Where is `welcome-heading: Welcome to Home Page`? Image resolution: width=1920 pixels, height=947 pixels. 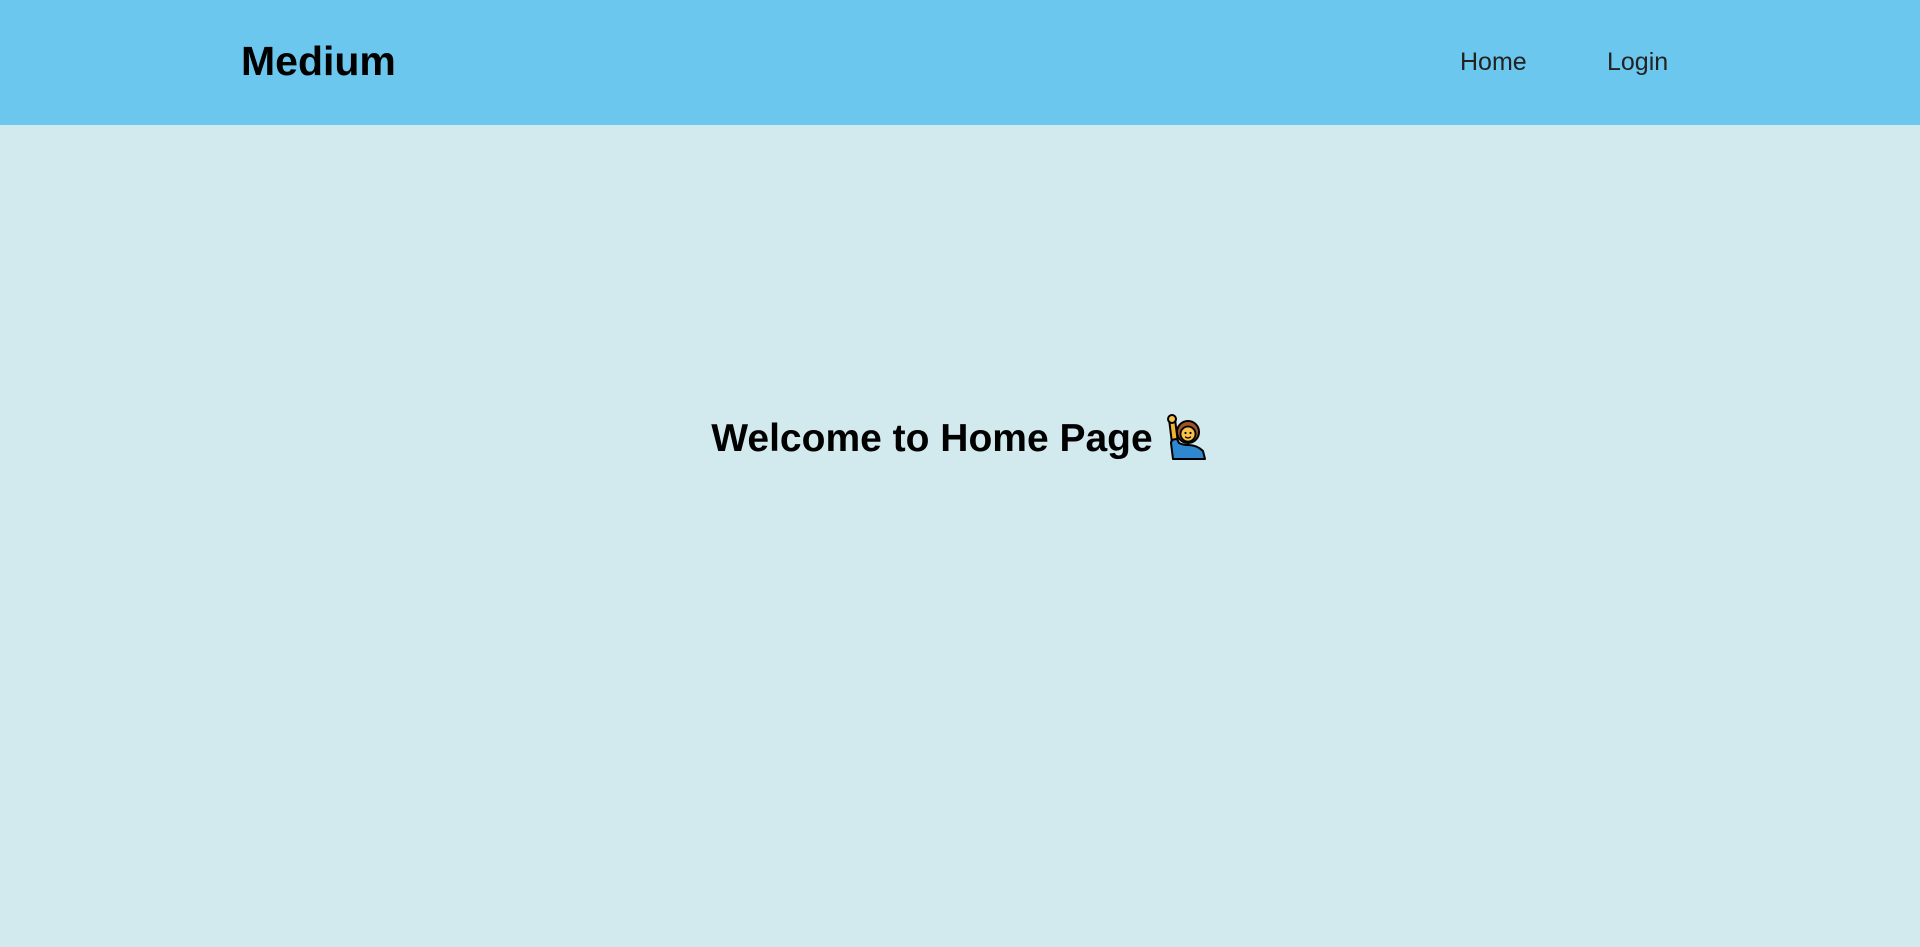 welcome-heading: Welcome to Home Page is located at coordinates (960, 439).